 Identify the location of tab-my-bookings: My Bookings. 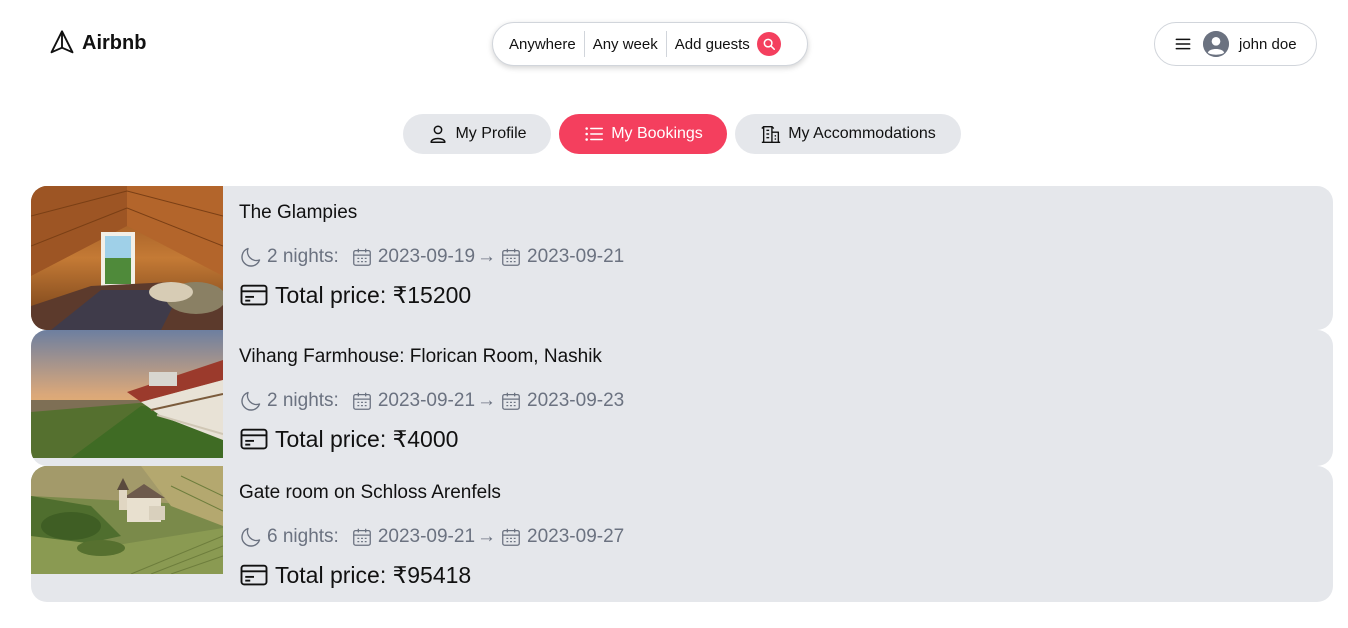
(643, 134).